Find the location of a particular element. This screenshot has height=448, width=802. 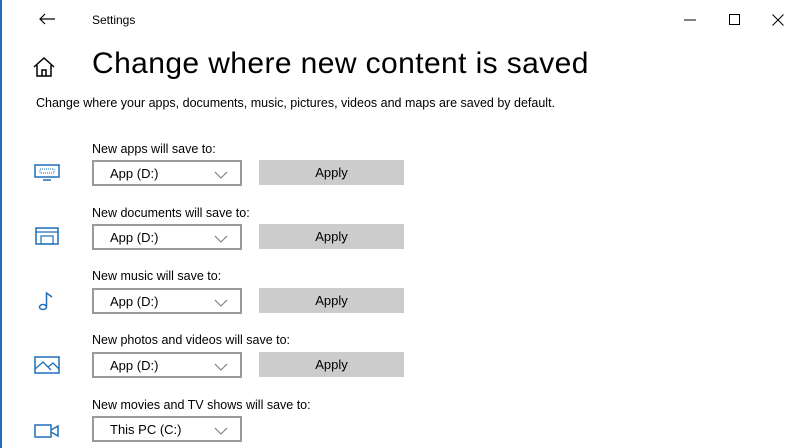

maximize-button is located at coordinates (736, 19).